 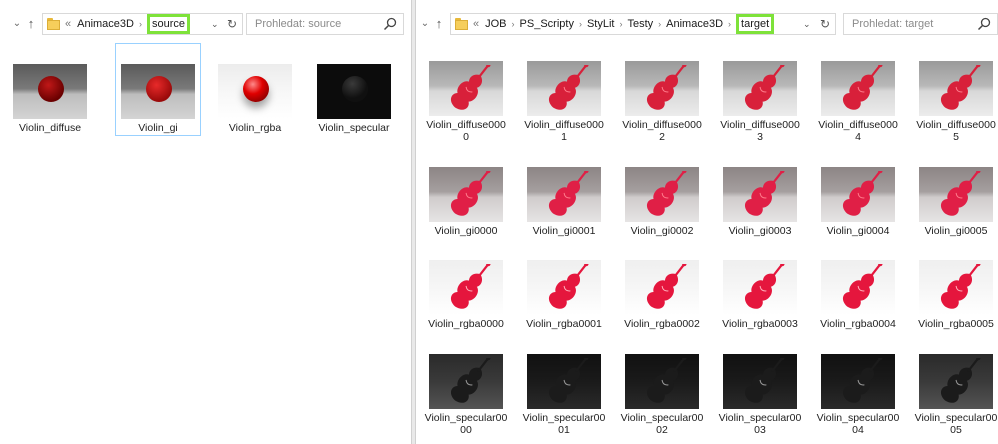 I want to click on file-item: Violin_rgba0001, so click(x=564, y=295).